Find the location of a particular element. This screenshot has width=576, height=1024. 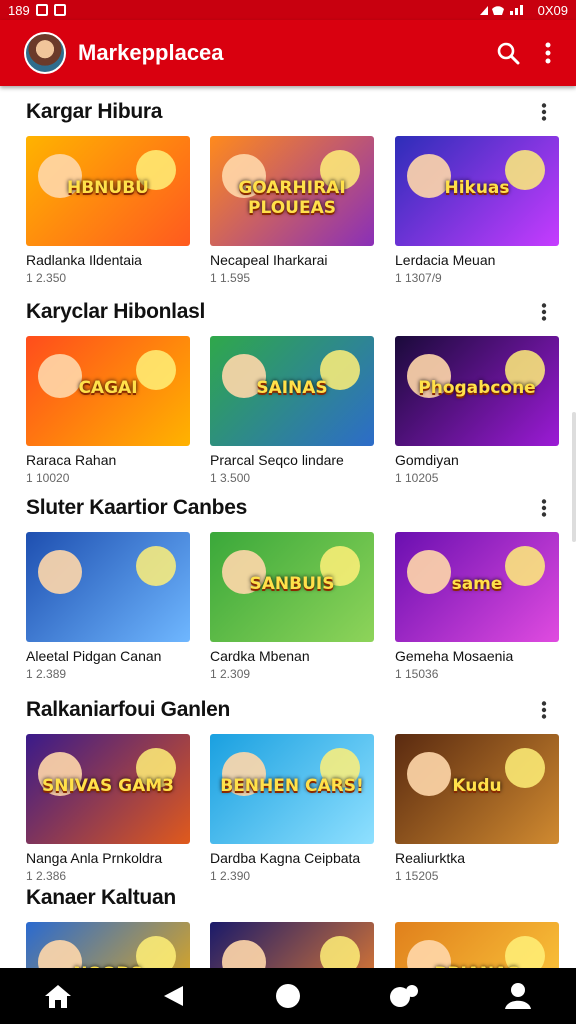

overflow-menu-button is located at coordinates (548, 53).